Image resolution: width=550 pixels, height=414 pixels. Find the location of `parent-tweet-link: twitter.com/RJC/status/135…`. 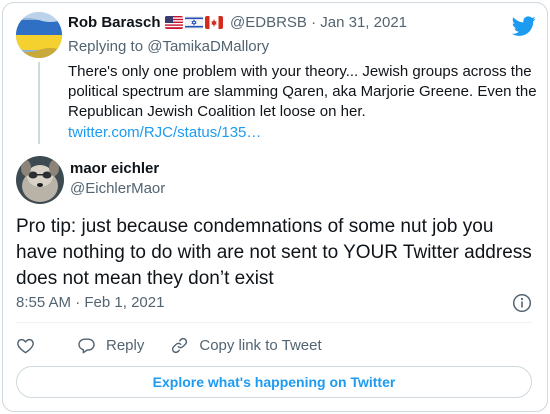

parent-tweet-link: twitter.com/RJC/status/135… is located at coordinates (164, 132).